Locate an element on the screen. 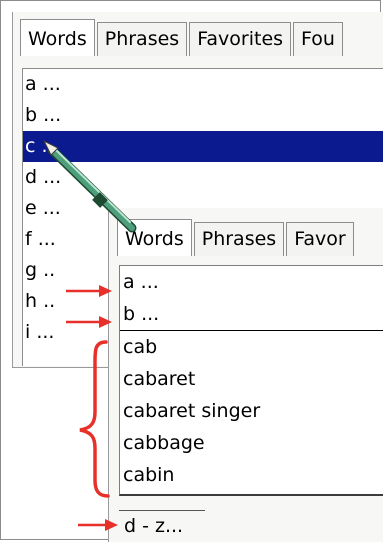 This screenshot has height=542, width=383. brace-icon is located at coordinates (94, 419).